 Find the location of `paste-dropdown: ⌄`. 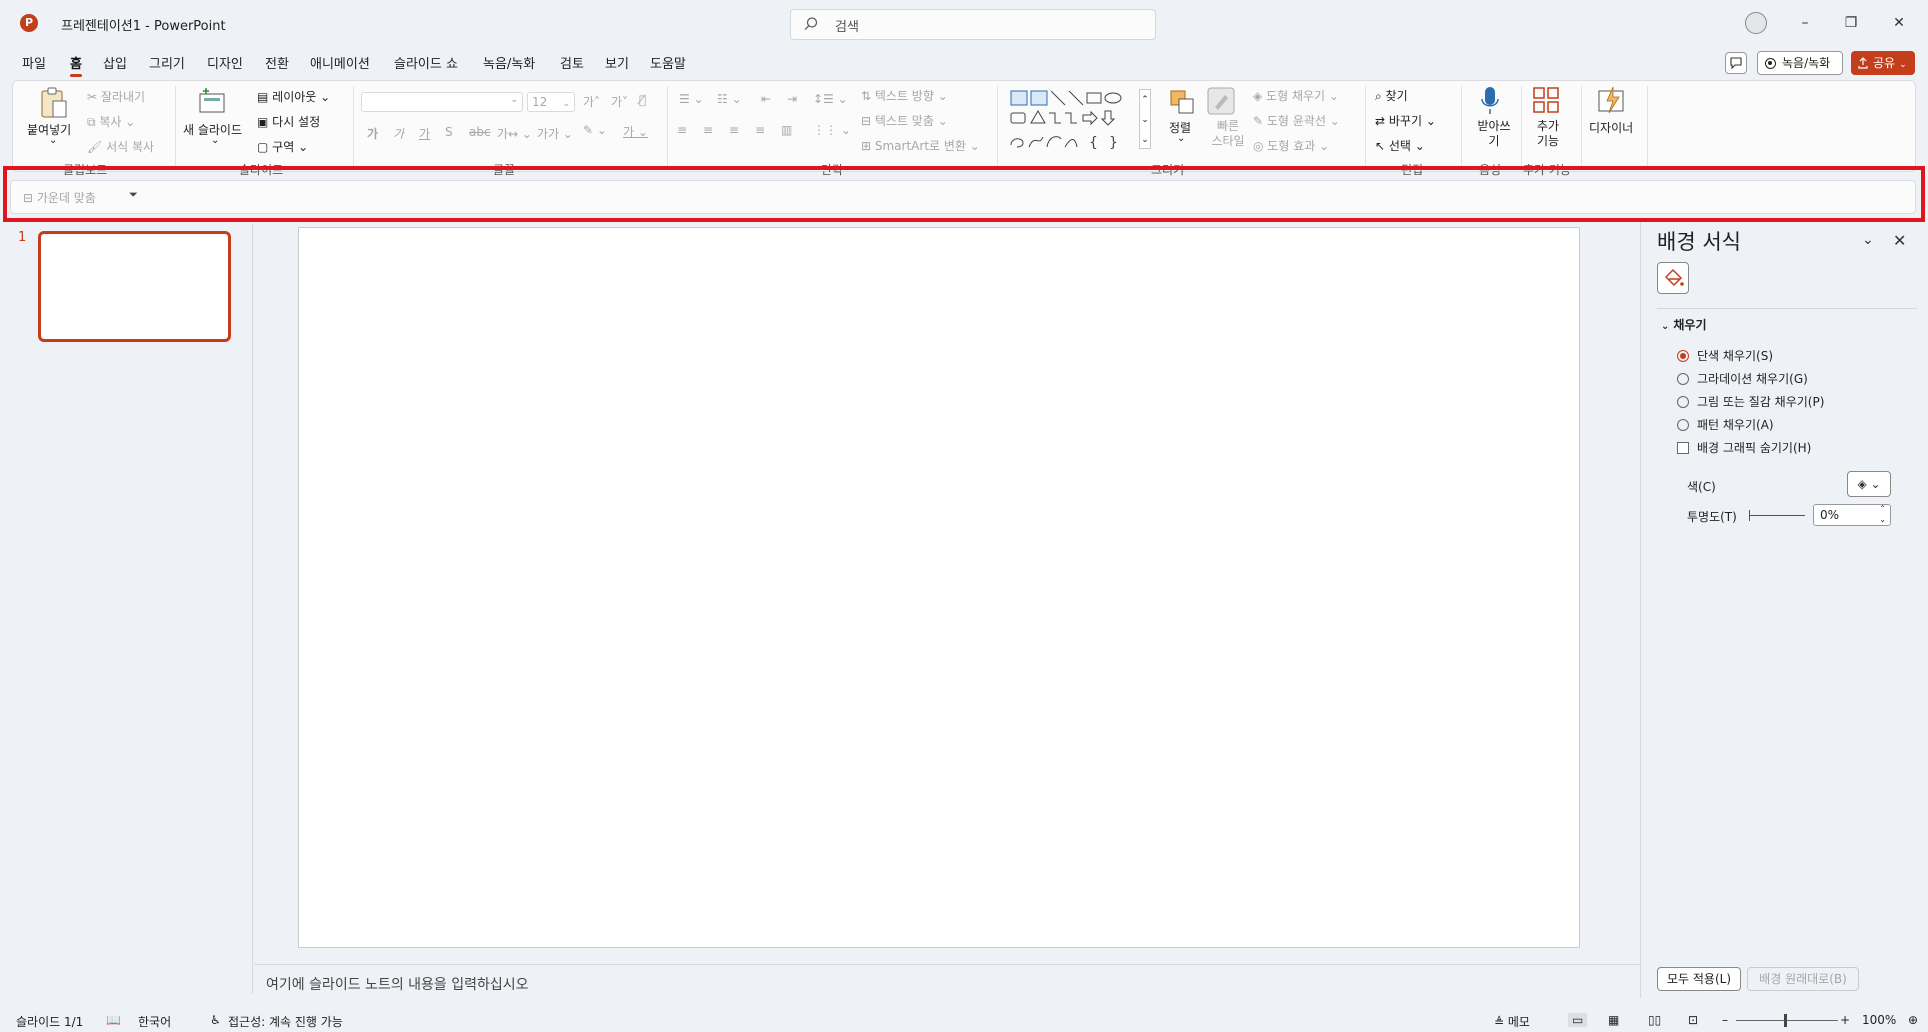

paste-dropdown: ⌄ is located at coordinates (53, 140).